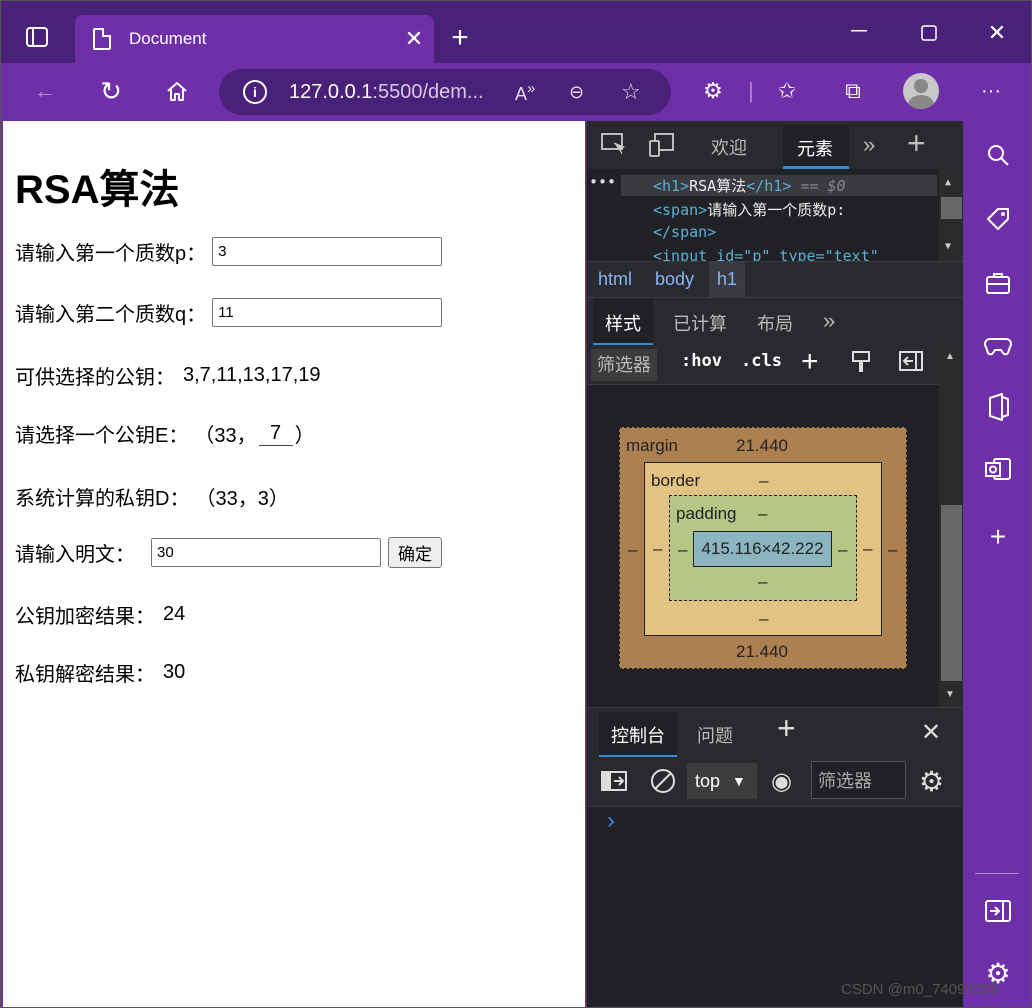 The width and height of the screenshot is (1032, 1008). I want to click on add-tab-icon: +, so click(916, 143).